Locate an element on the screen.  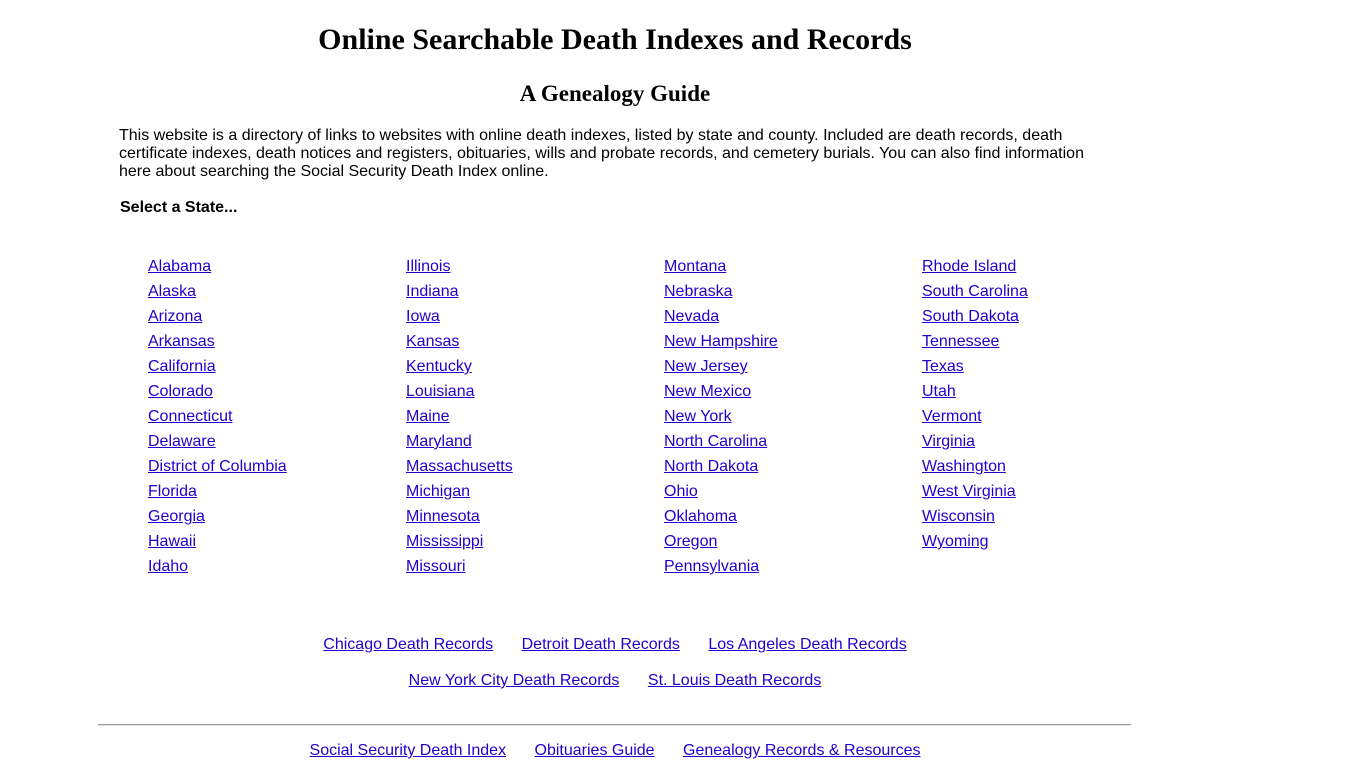
state-list-item: Alaska is located at coordinates (277, 294).